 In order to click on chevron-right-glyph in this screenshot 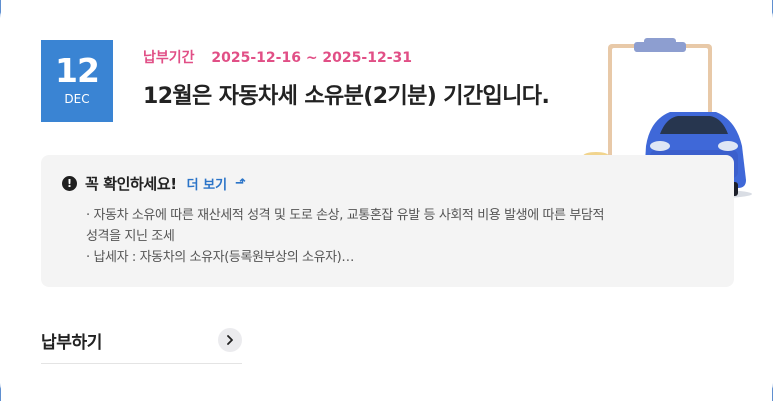, I will do `click(230, 340)`.